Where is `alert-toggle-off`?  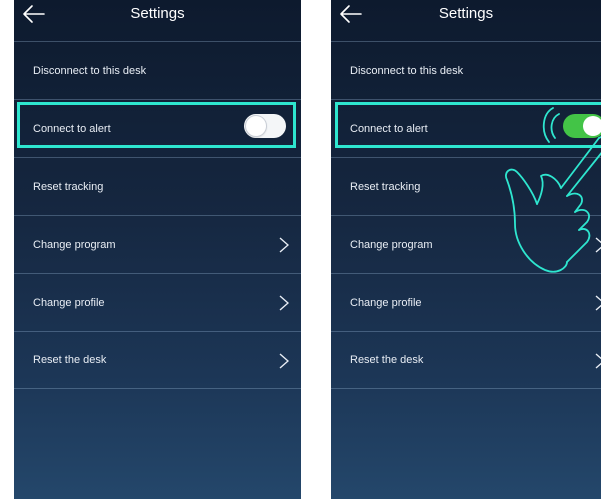 alert-toggle-off is located at coordinates (265, 126).